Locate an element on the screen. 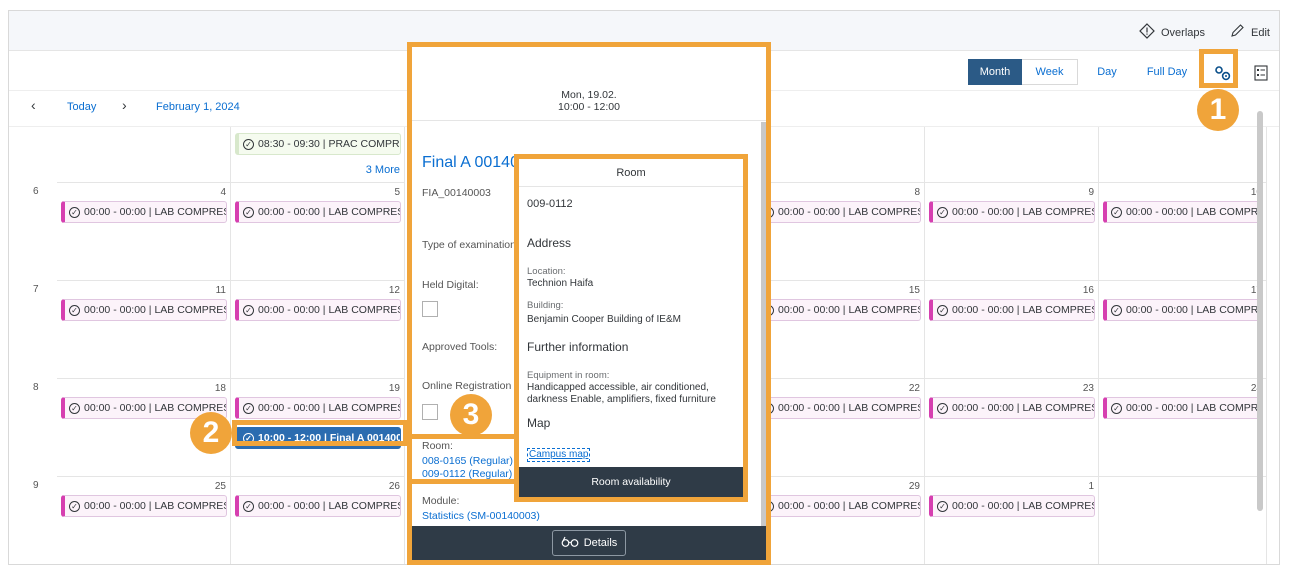 The height and width of the screenshot is (571, 1290). details-button: Details is located at coordinates (589, 543).